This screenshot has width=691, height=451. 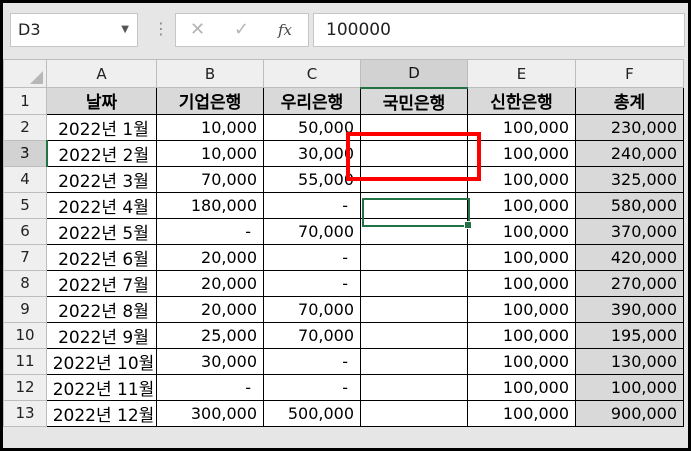 What do you see at coordinates (629, 153) in the screenshot?
I see `cell-f3: 240,000` at bounding box center [629, 153].